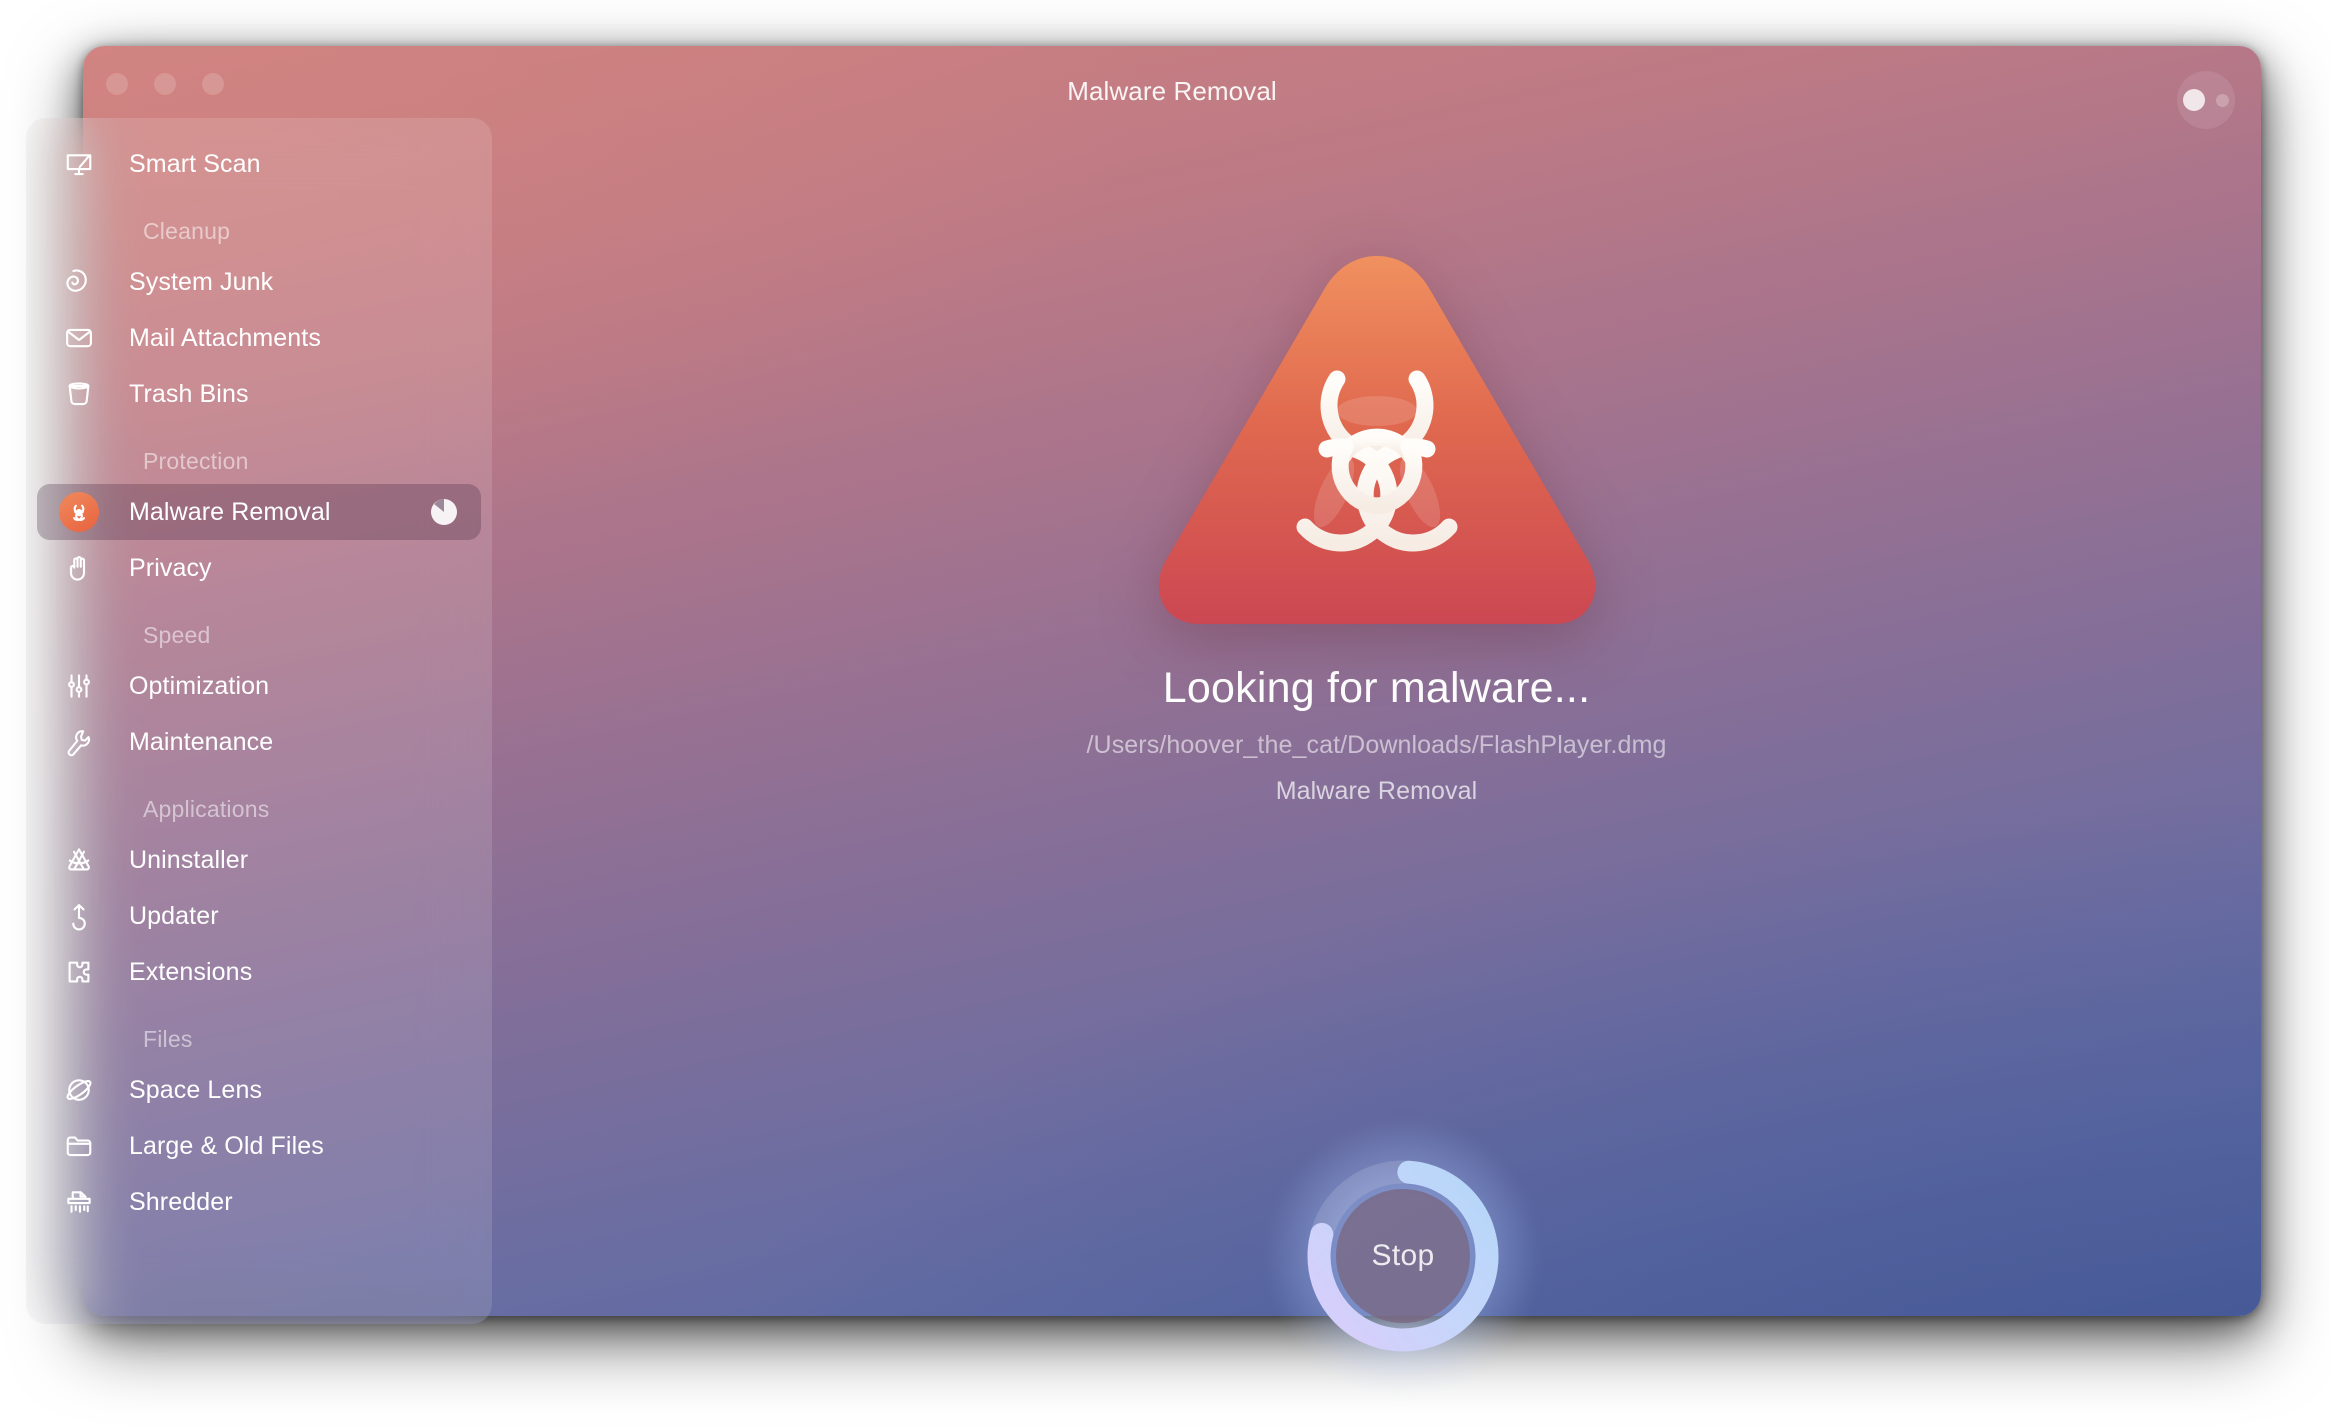 The image size is (2330, 1428). Describe the element at coordinates (79, 742) in the screenshot. I see `wrench-icon` at that location.